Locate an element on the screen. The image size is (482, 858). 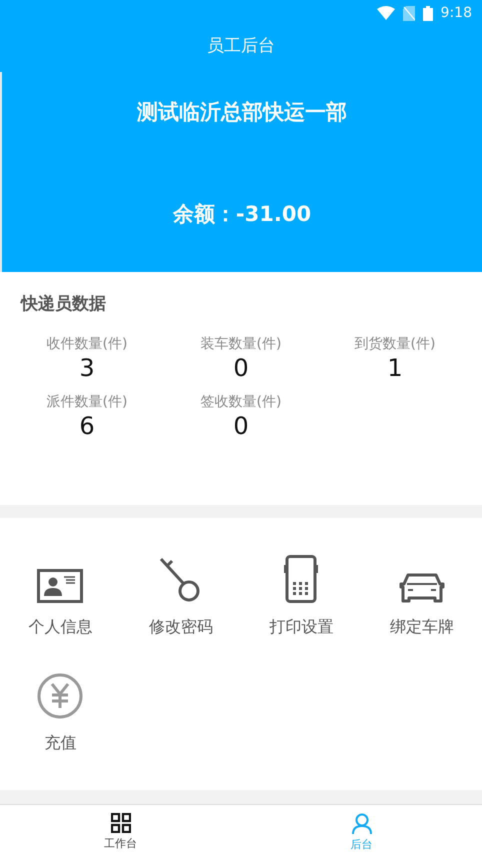
tab-item: 工作台 is located at coordinates (120, 831).